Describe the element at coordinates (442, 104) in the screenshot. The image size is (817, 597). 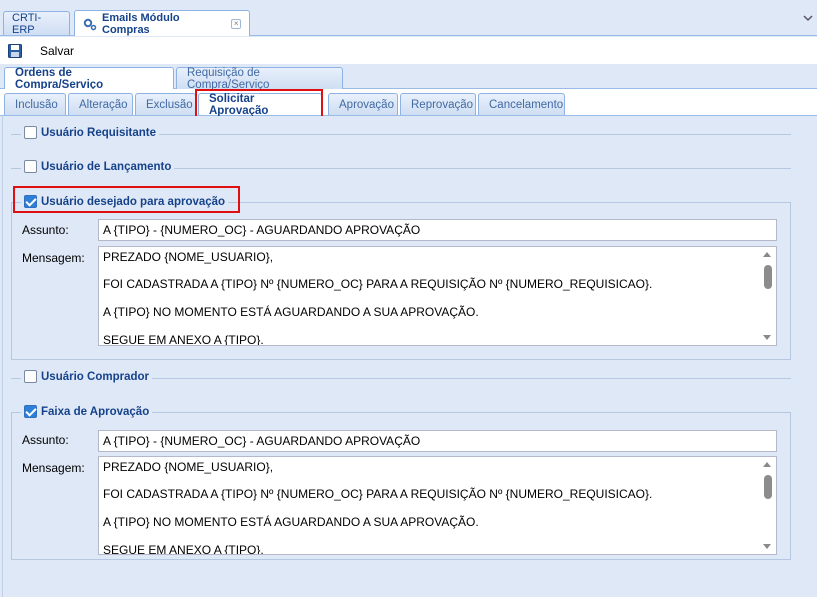
I see `tab-label: Reprovação` at that location.